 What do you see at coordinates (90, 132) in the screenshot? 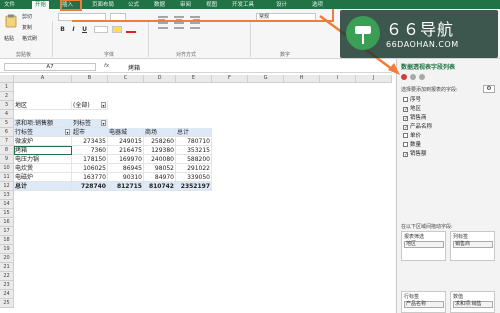
I see `pivot-header-cell: 超市` at bounding box center [90, 132].